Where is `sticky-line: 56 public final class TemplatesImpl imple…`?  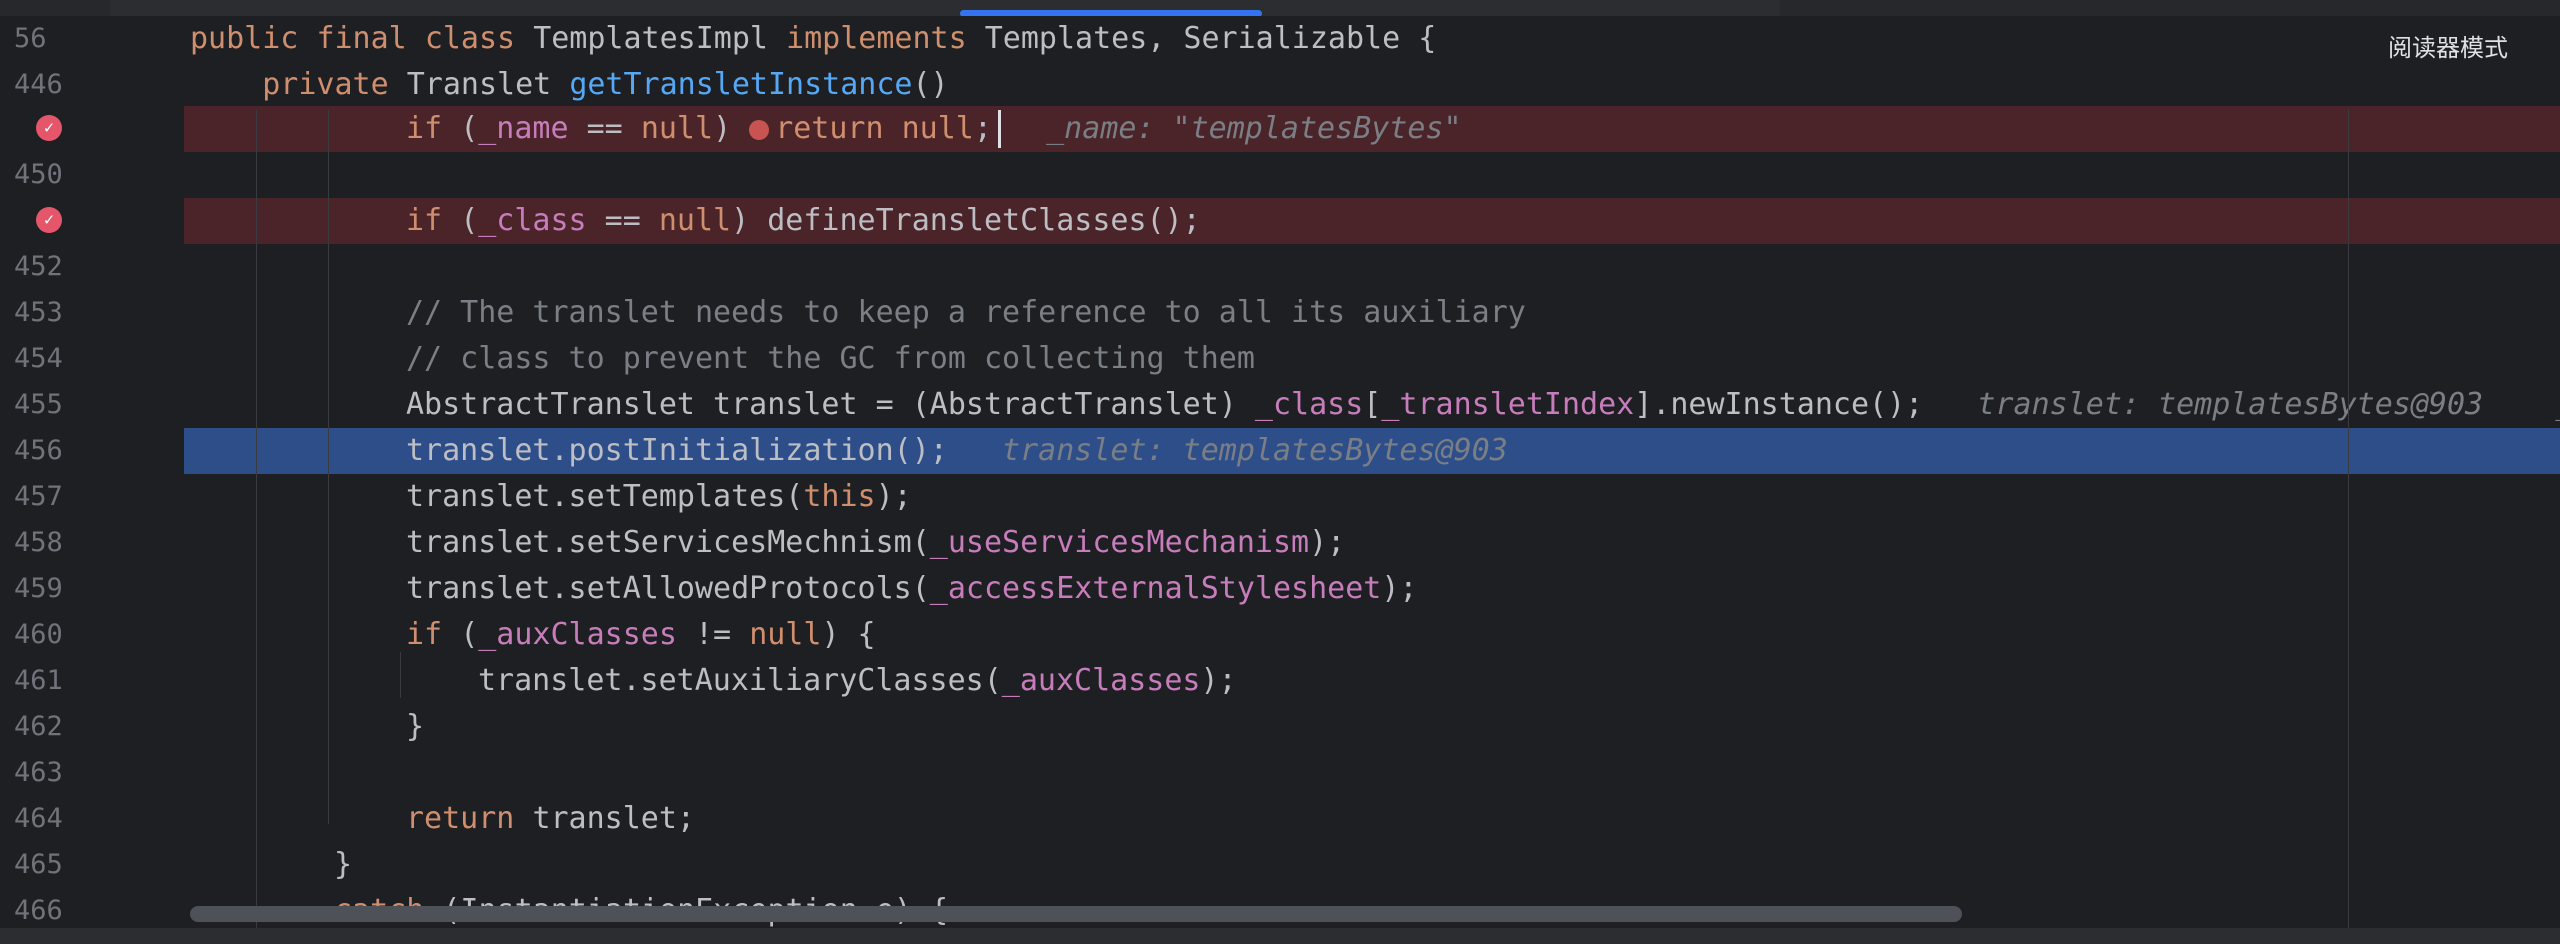
sticky-line: 56 public final class TemplatesImpl imple… is located at coordinates (1280, 39).